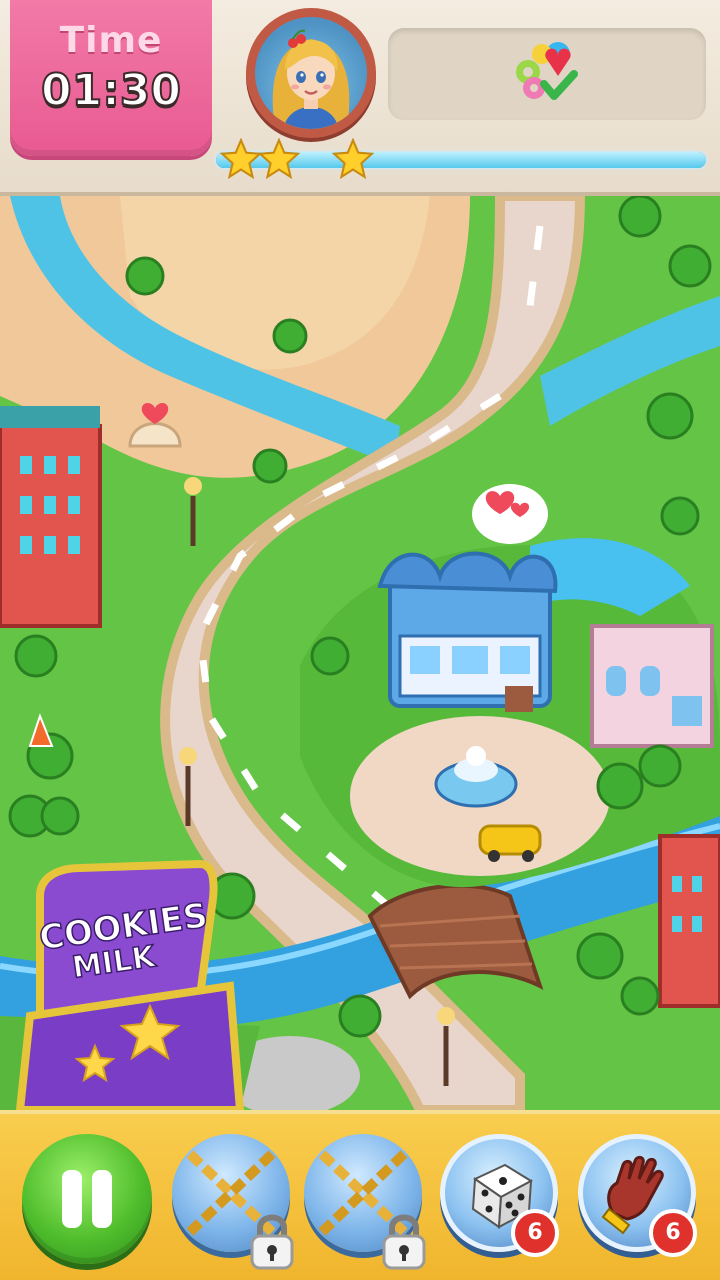 The width and height of the screenshot is (720, 1280). What do you see at coordinates (535, 1233) in the screenshot?
I see `dice-count-badge: 6` at bounding box center [535, 1233].